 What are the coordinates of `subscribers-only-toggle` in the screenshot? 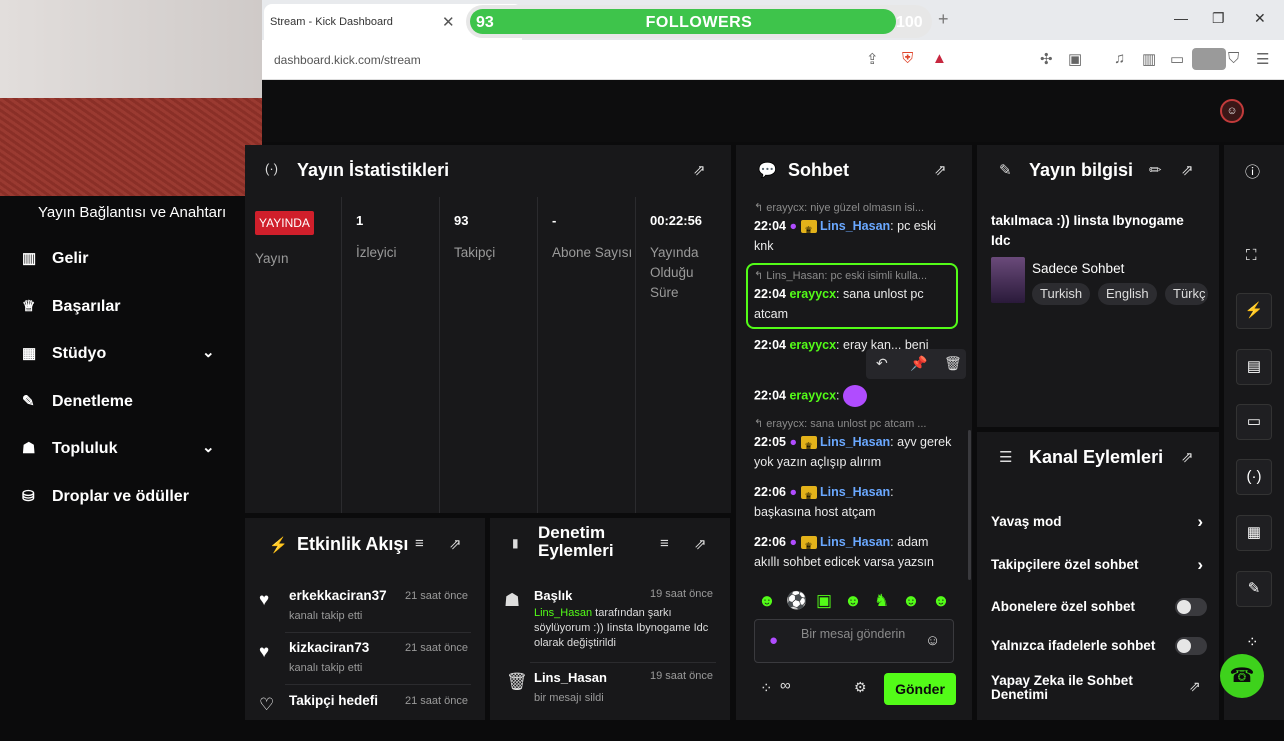 It's located at (1191, 607).